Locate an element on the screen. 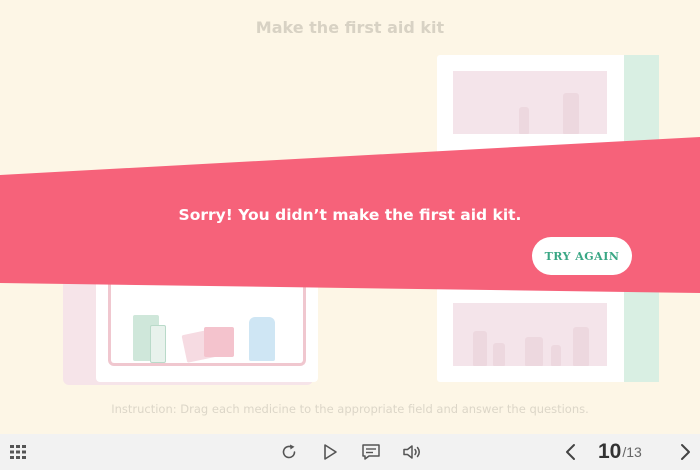 This screenshot has height=470, width=700. try-again-button: TRY AGAIN is located at coordinates (582, 256).